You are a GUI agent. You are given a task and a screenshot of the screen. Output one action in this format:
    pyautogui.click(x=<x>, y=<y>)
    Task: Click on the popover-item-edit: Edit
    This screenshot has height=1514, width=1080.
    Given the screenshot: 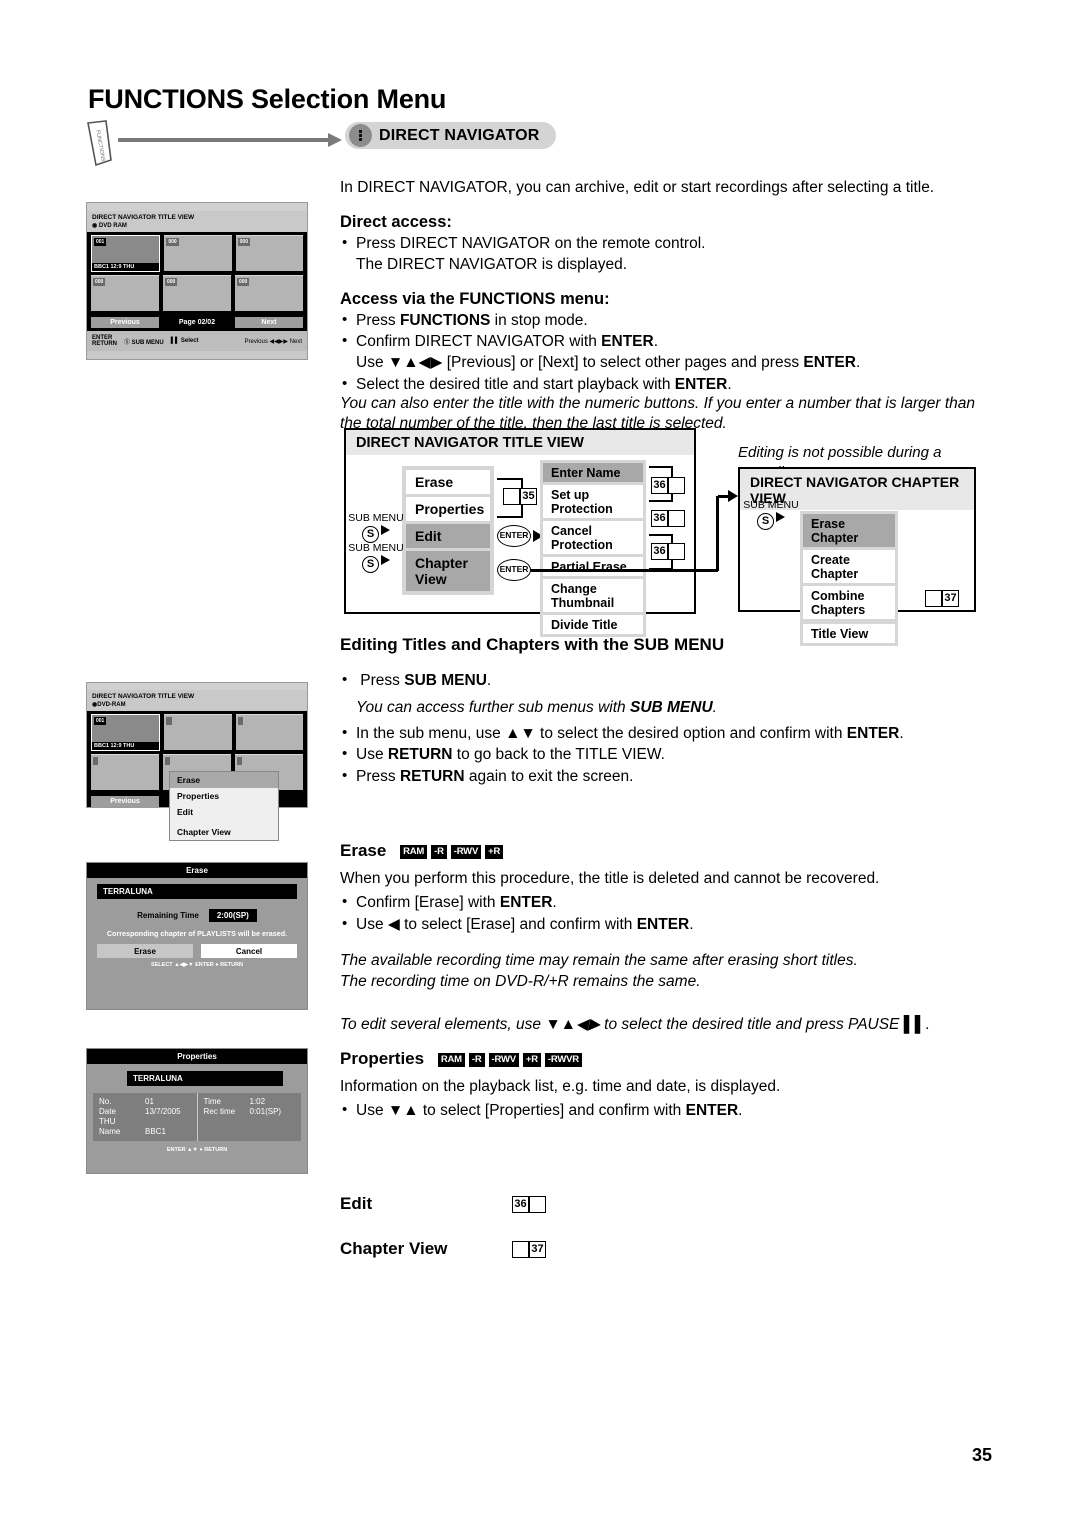 What is the action you would take?
    pyautogui.click(x=224, y=812)
    